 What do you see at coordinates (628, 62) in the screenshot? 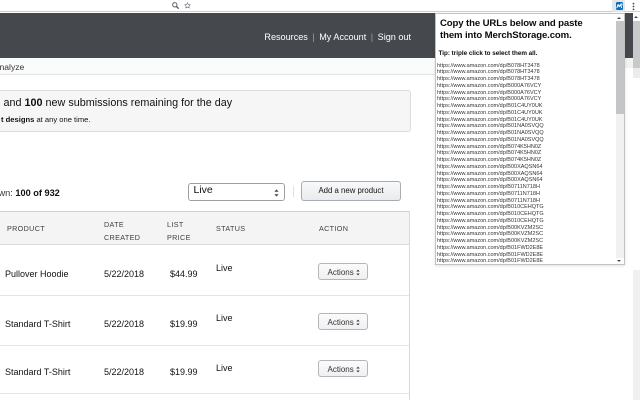
I see `tabstrip-gap-patch` at bounding box center [628, 62].